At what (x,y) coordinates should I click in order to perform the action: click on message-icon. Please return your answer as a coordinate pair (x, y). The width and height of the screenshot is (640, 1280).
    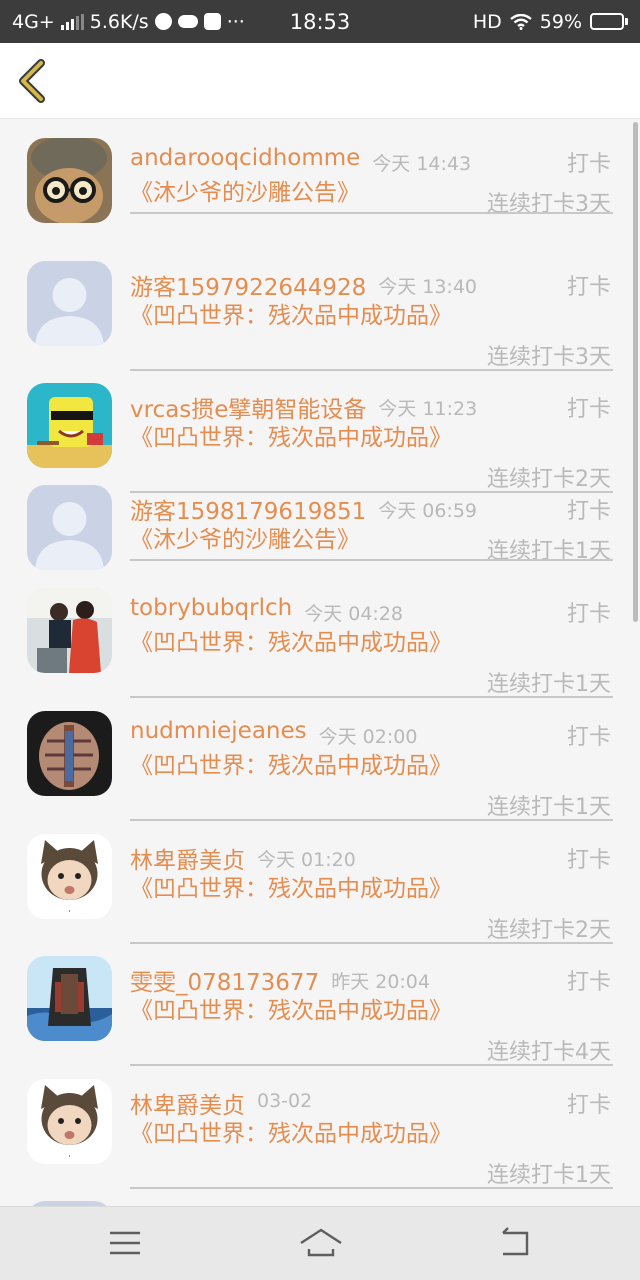
    Looking at the image, I should click on (212, 21).